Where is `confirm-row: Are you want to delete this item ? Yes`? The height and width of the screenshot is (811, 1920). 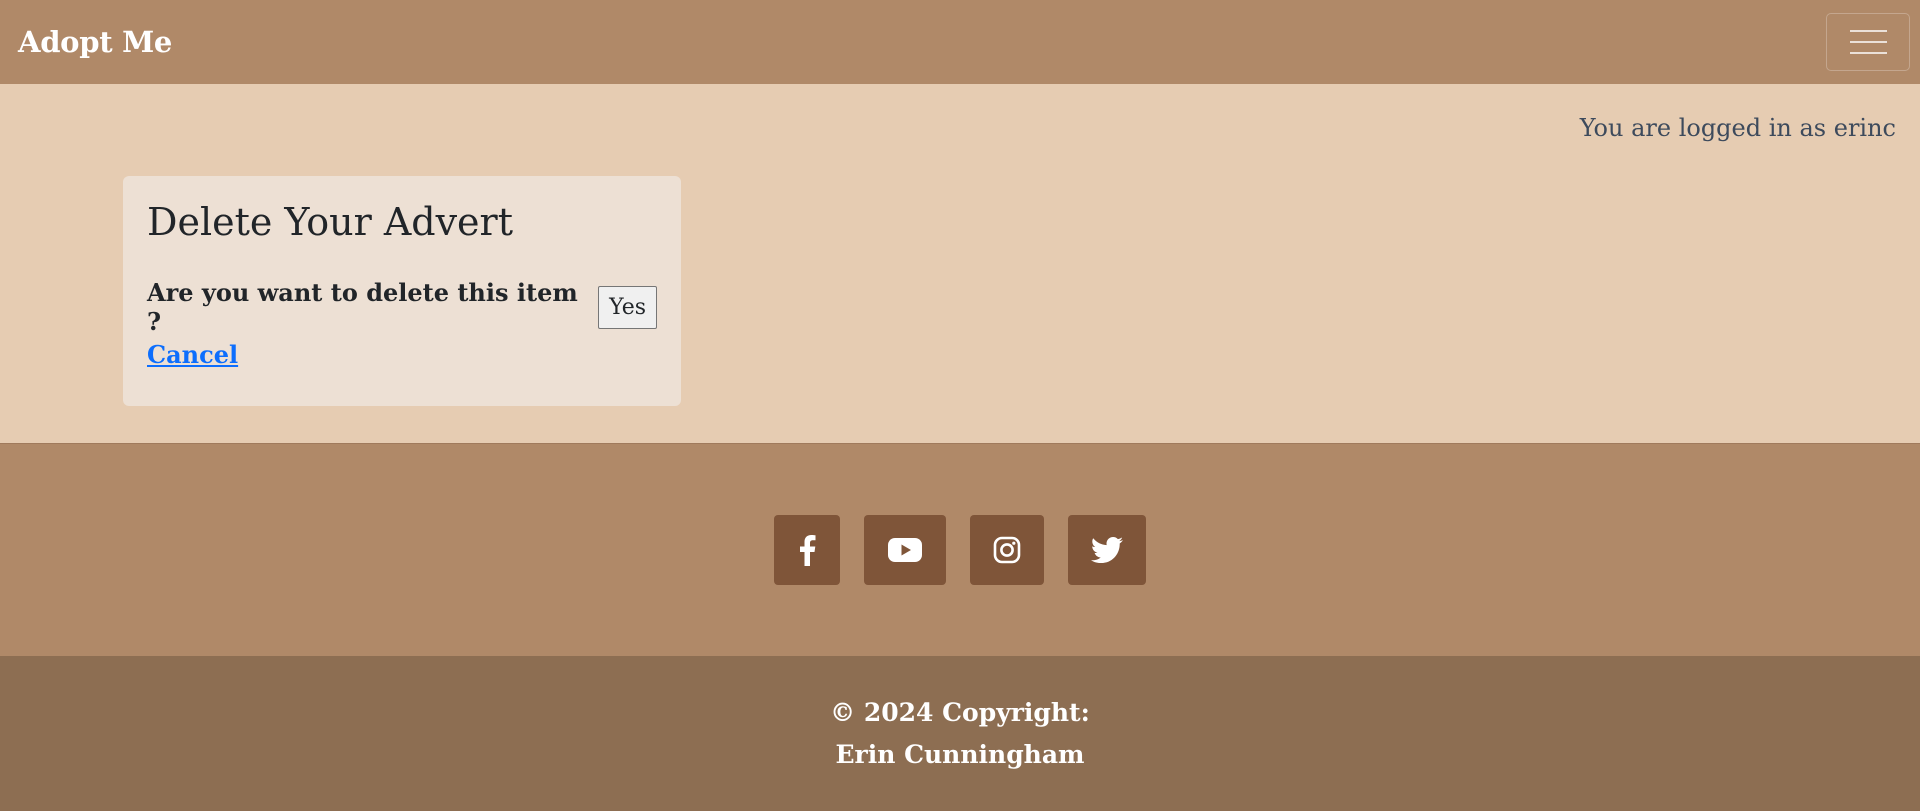
confirm-row: Are you want to delete this item ? Yes is located at coordinates (402, 307).